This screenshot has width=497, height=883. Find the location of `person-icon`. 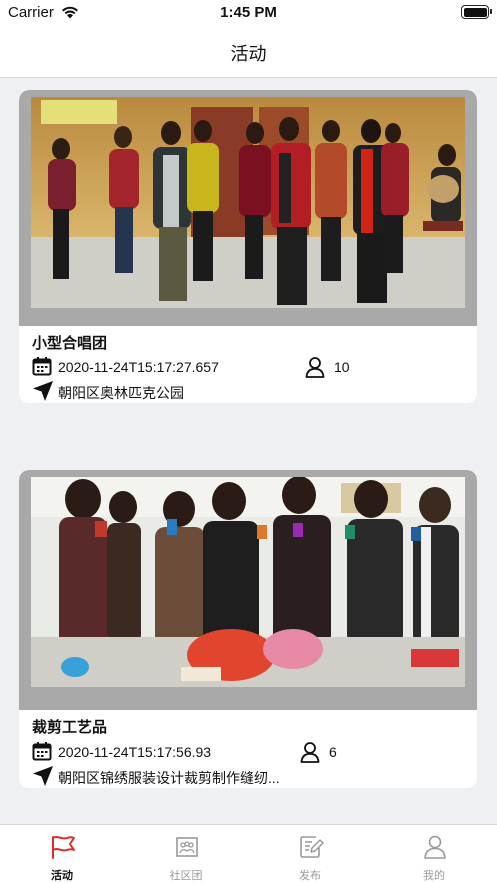

person-icon is located at coordinates (435, 849).